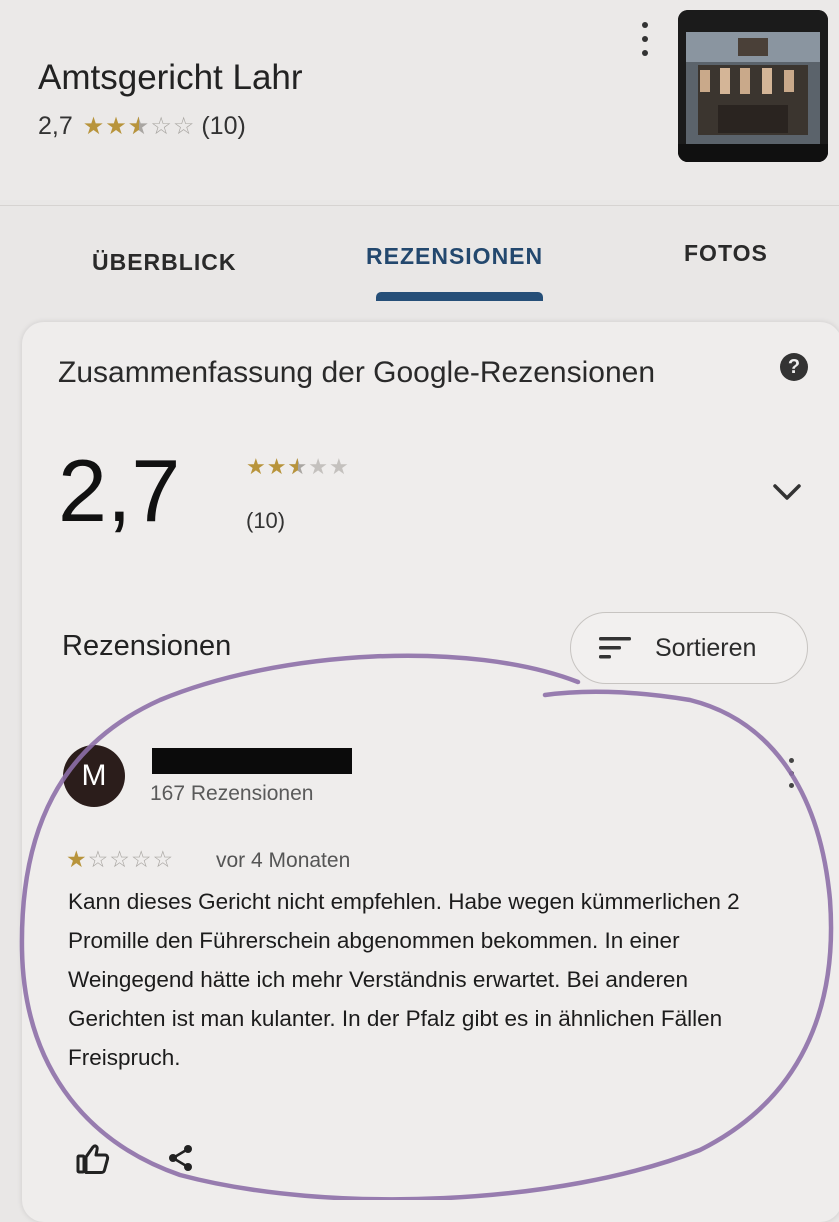 The width and height of the screenshot is (839, 1222). I want to click on sort-button: Sortieren, so click(689, 648).